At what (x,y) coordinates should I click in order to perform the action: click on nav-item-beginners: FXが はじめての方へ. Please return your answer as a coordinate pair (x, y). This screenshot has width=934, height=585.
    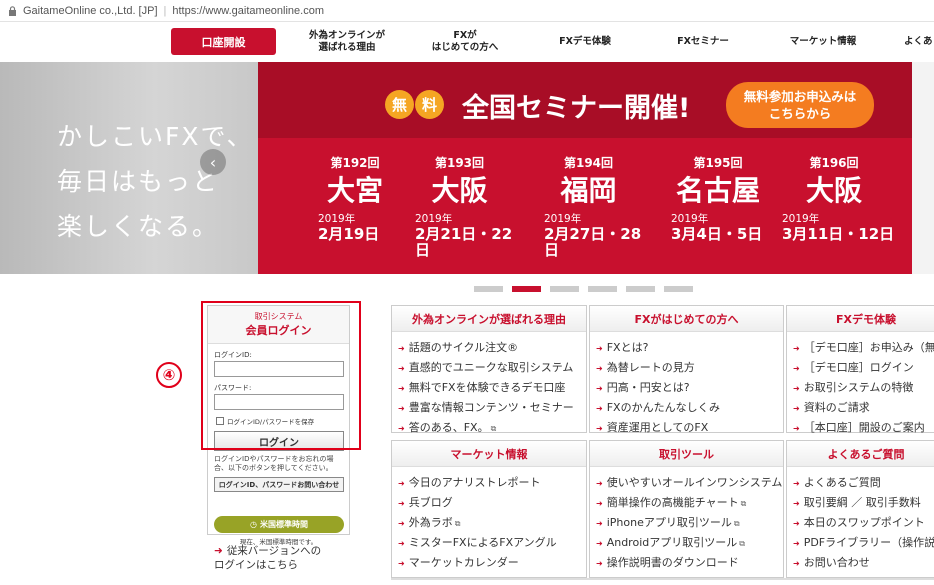
    Looking at the image, I should click on (465, 42).